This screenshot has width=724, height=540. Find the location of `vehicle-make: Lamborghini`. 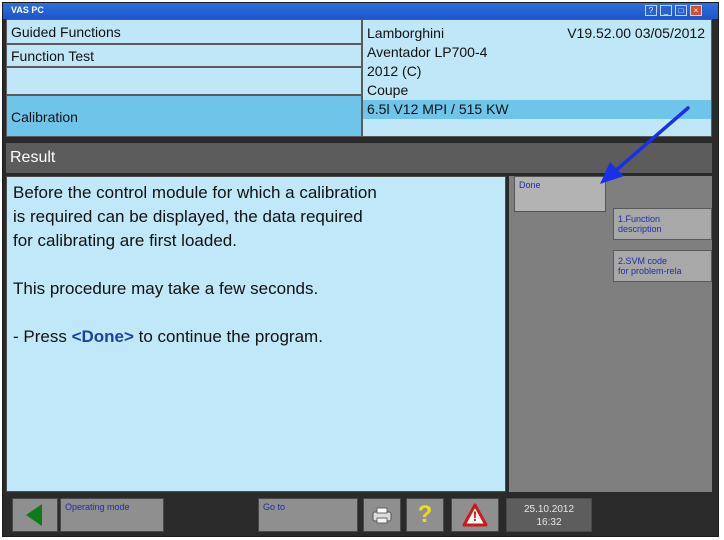

vehicle-make: Lamborghini is located at coordinates (406, 33).